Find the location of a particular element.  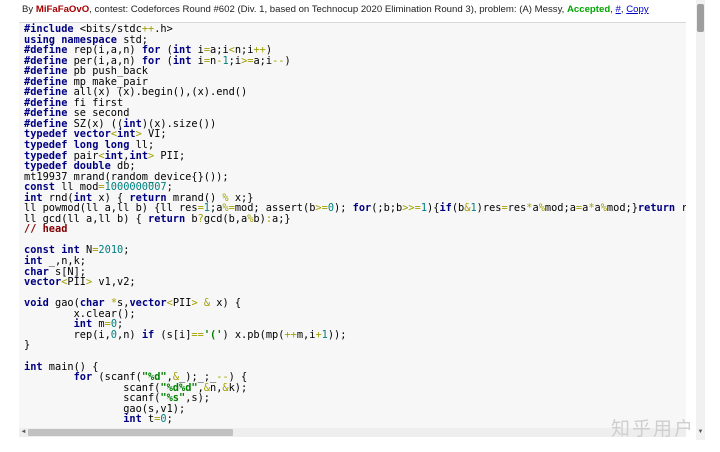

code-line: // head is located at coordinates (355, 229).